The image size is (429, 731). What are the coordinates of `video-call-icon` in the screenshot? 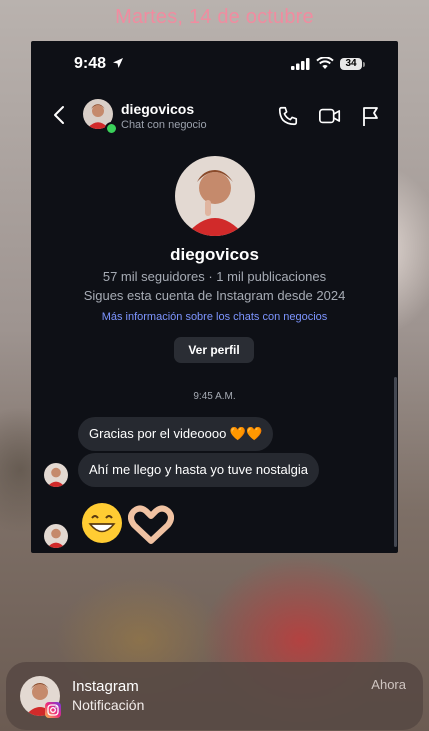 It's located at (330, 116).